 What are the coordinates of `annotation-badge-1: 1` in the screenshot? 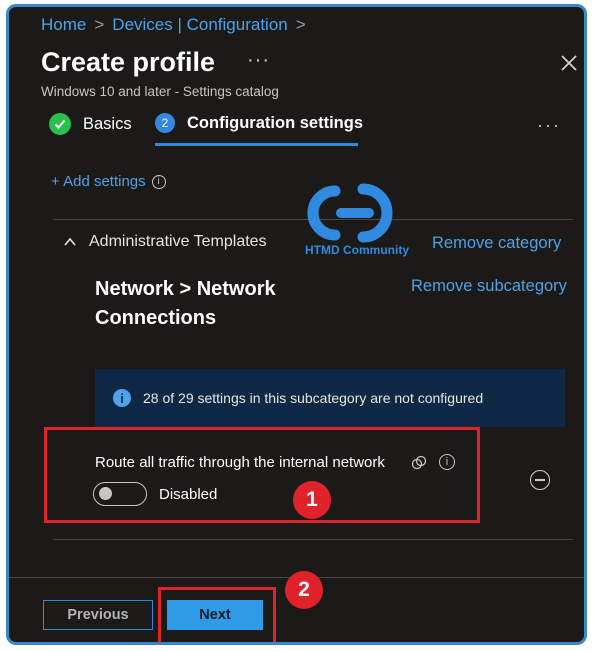 It's located at (312, 500).